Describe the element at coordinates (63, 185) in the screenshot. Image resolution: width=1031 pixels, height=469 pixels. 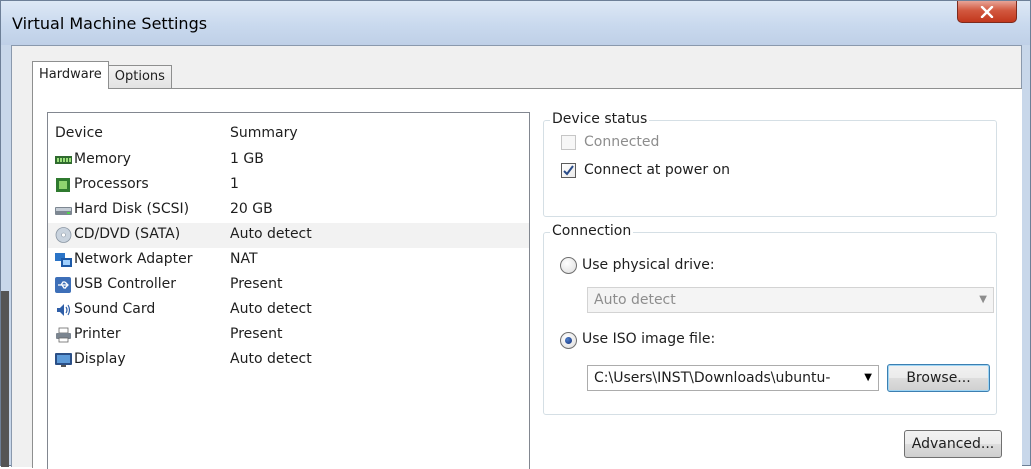
I see `processor-icon` at that location.